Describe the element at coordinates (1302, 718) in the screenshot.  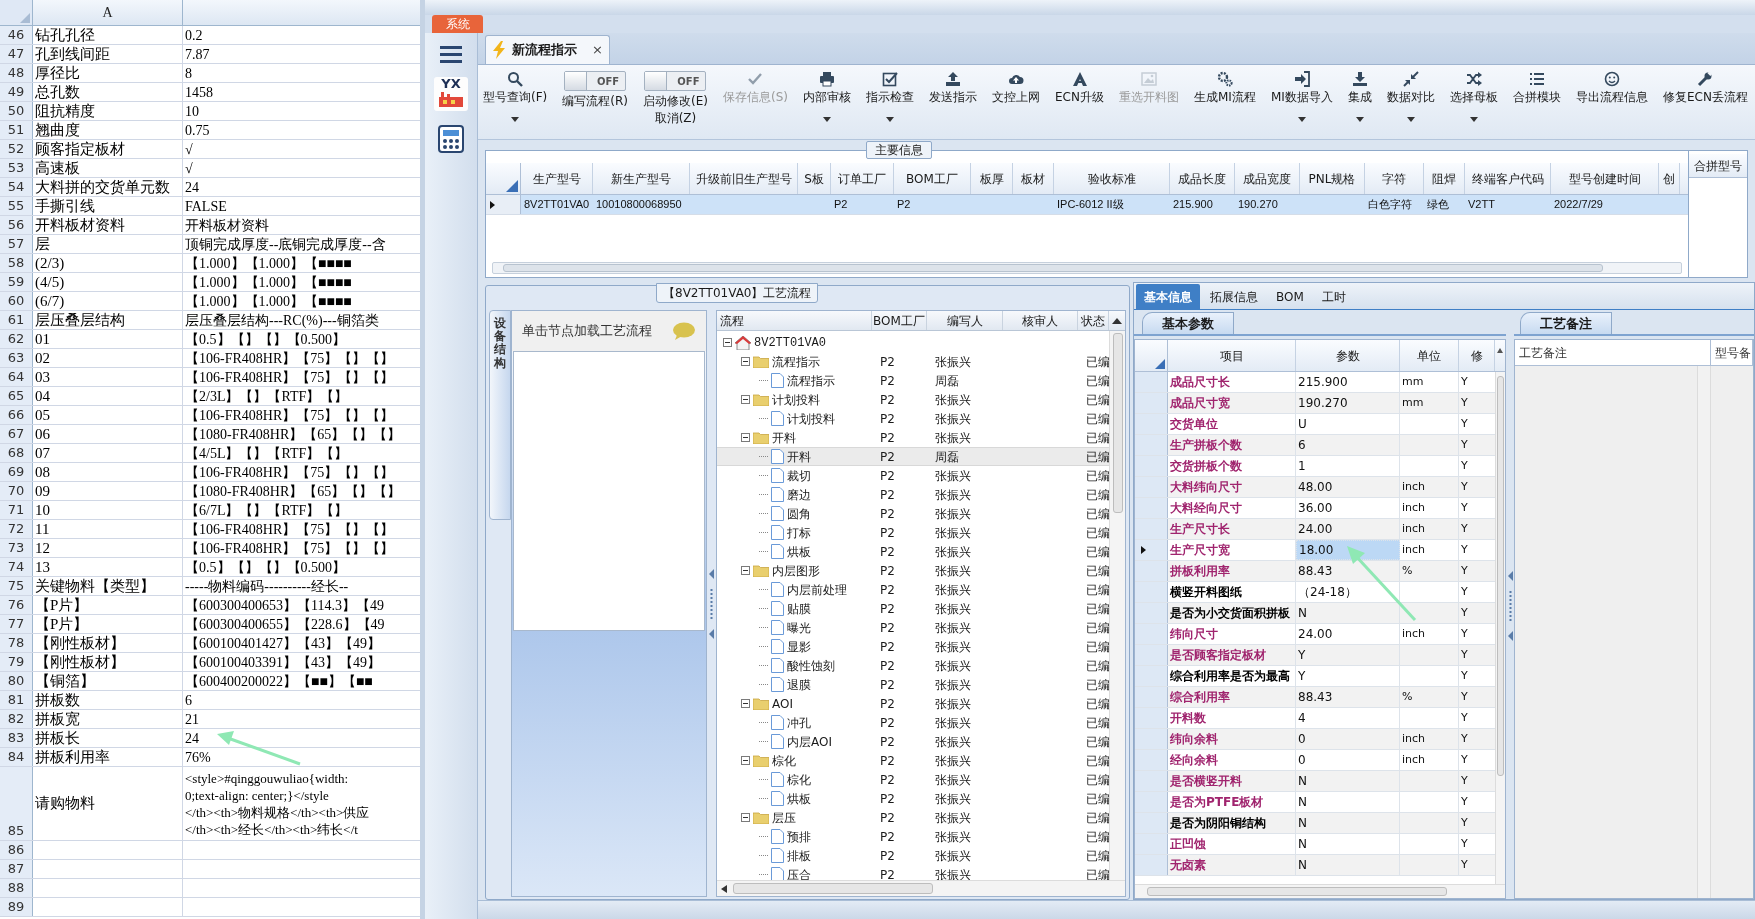
I see `table-cell: 4` at that location.